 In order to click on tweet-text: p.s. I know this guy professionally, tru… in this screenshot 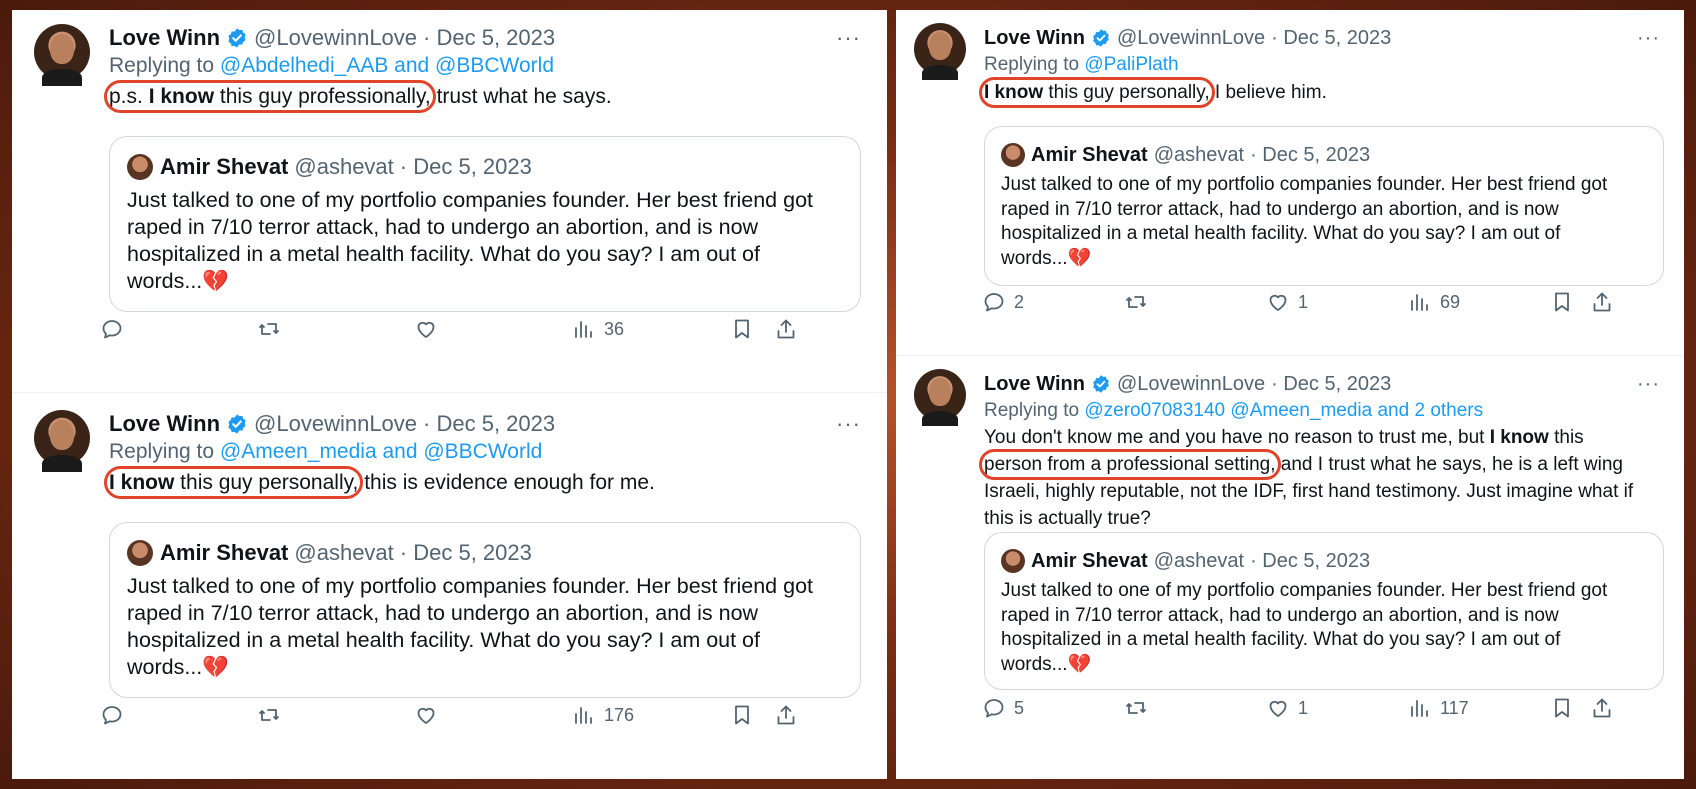, I will do `click(358, 96)`.